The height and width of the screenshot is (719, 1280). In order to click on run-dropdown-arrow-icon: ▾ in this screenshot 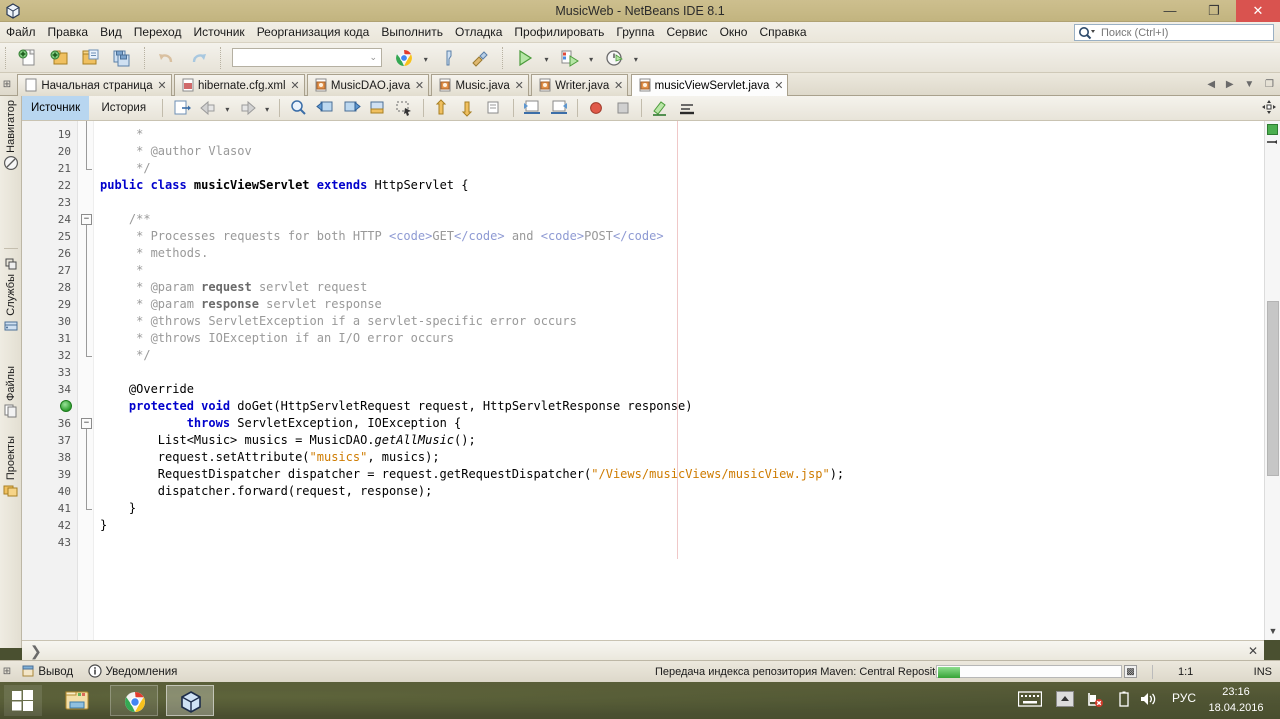, I will do `click(547, 58)`.